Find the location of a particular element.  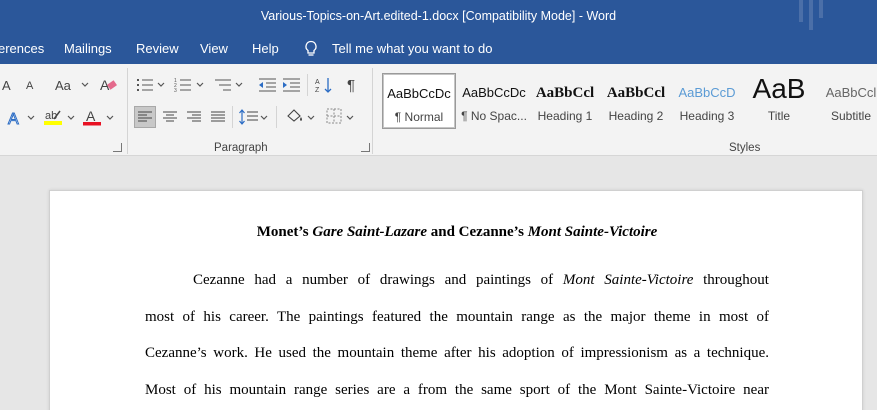

text-run: Mont Sainte-Victoire is located at coordinates (628, 280).